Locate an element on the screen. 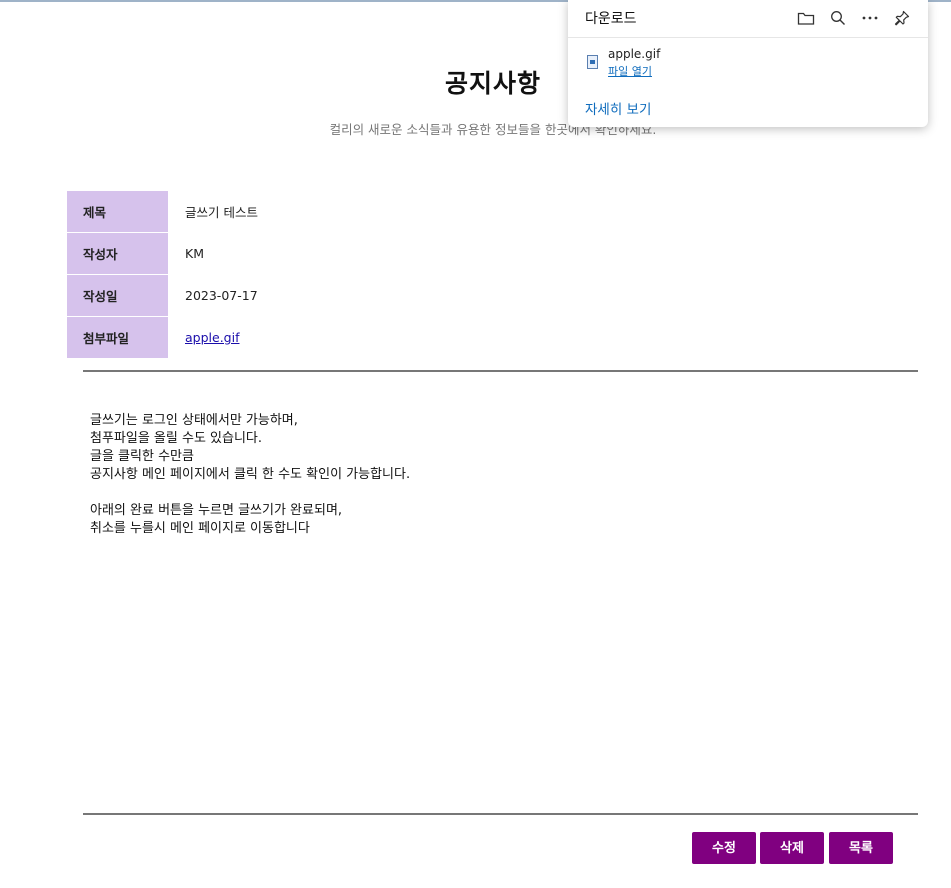  body-line: 취소를 누를시 메인 페이지로 이동합니다 is located at coordinates (200, 528).